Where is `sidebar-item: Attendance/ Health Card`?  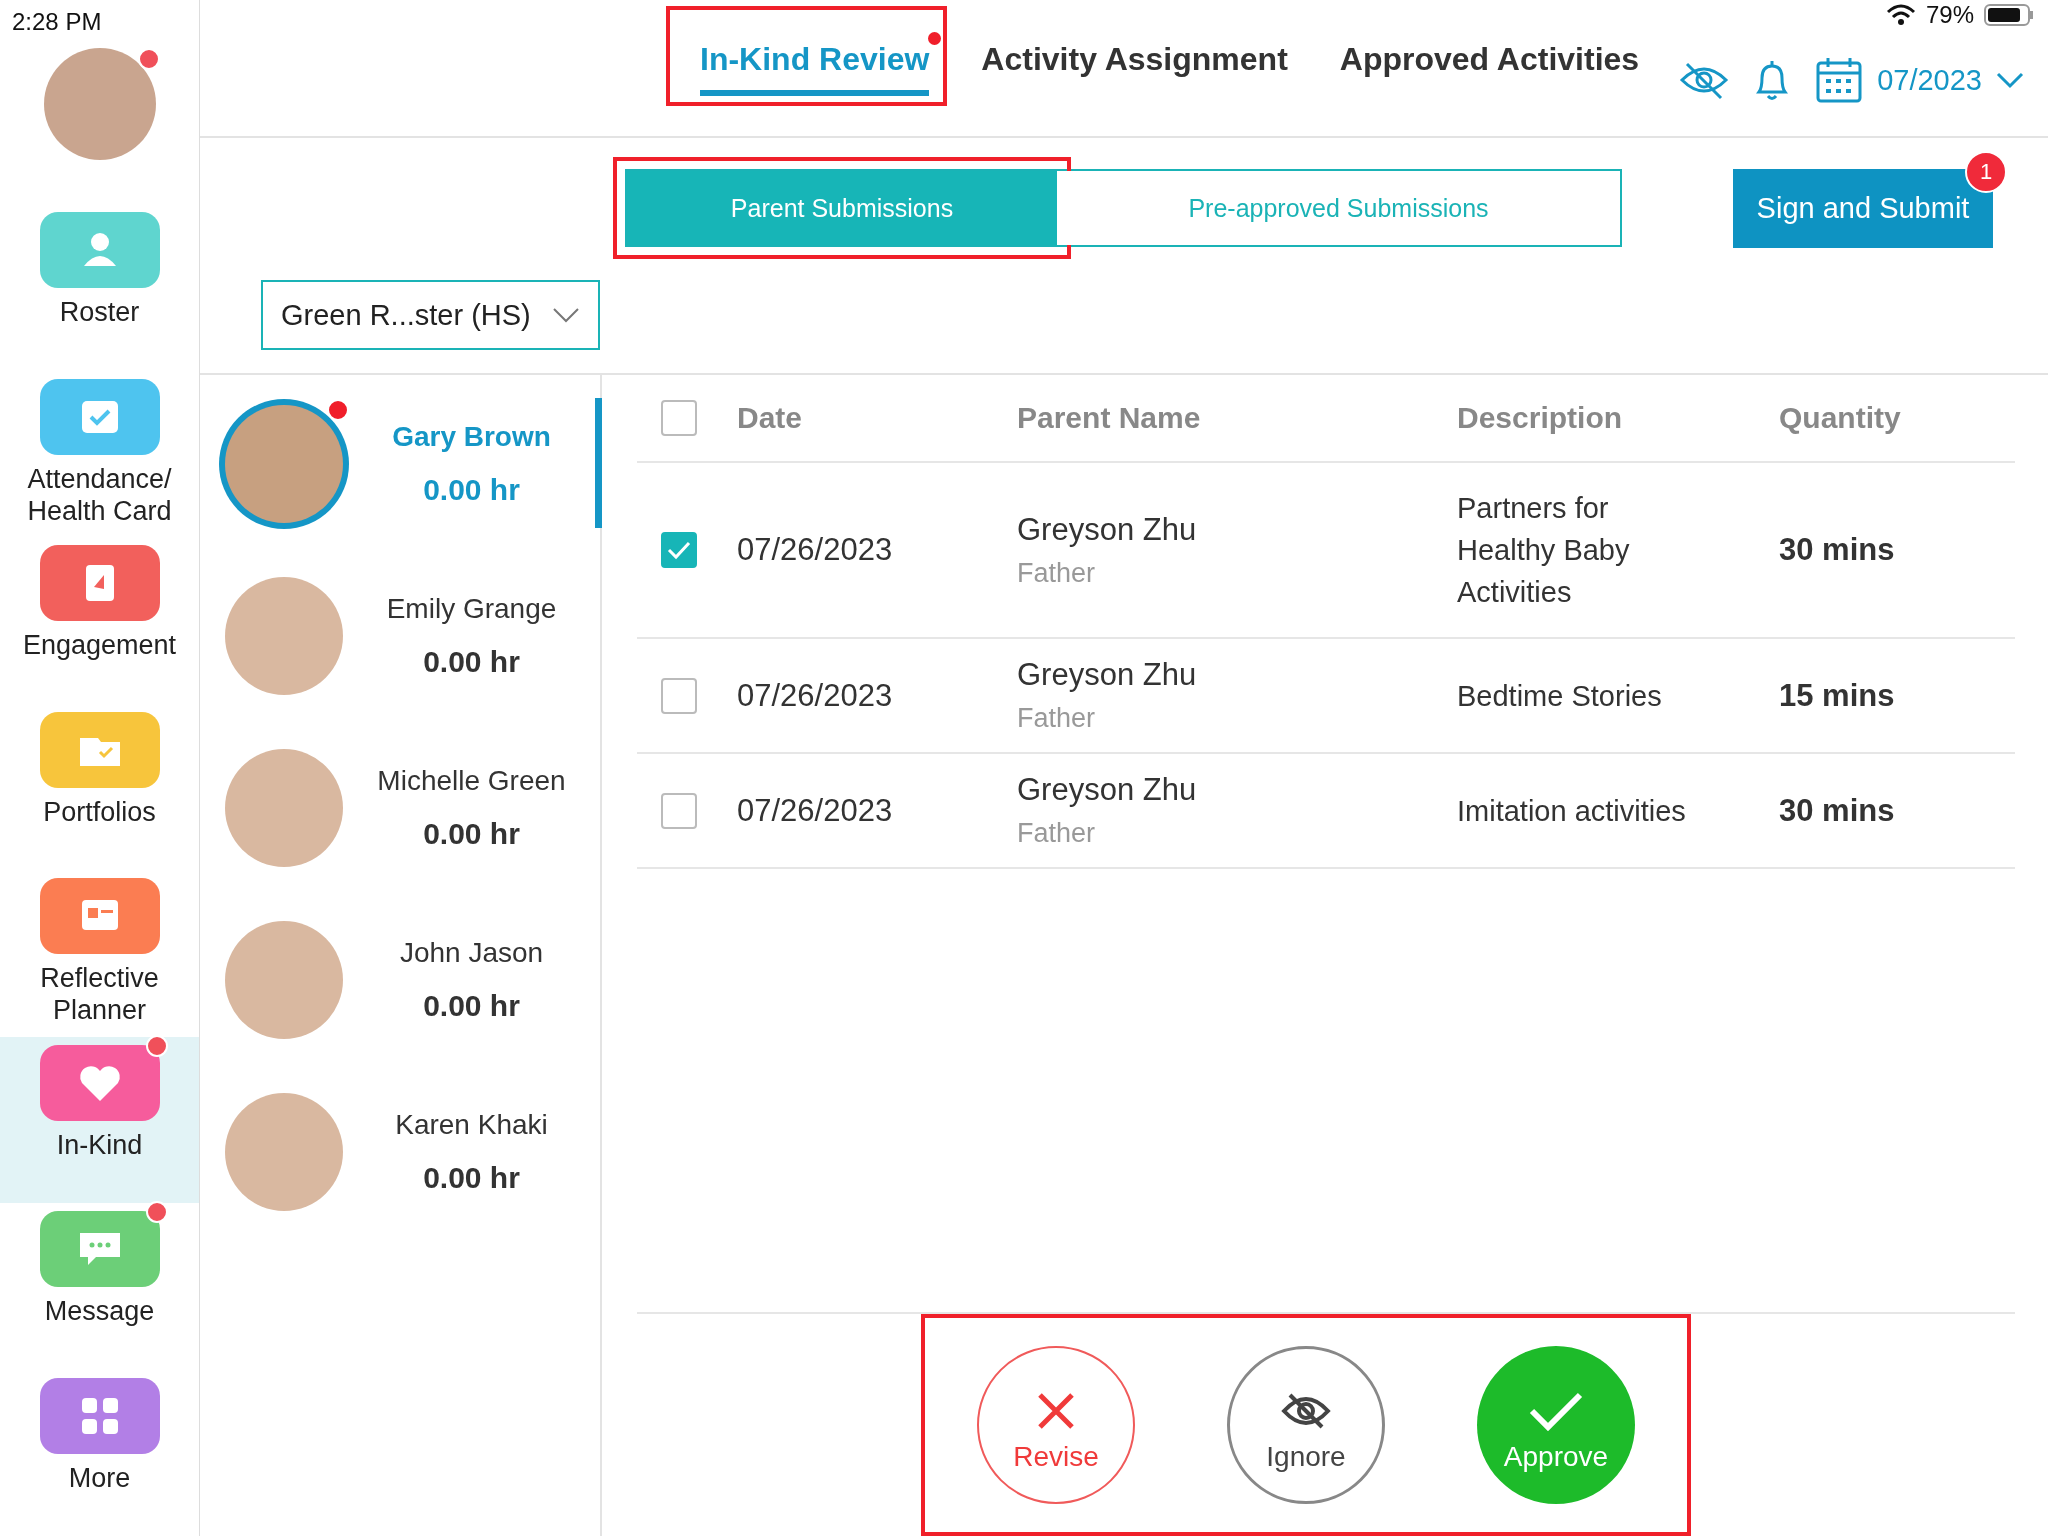 sidebar-item: Attendance/ Health Card is located at coordinates (99, 453).